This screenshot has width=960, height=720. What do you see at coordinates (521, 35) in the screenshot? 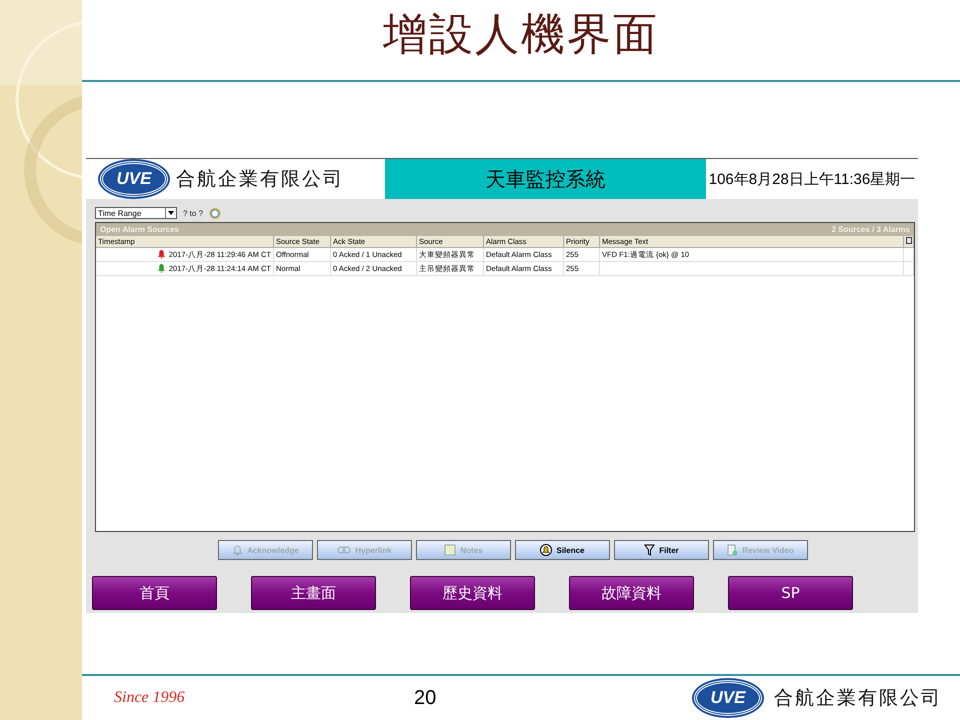
I see `slide-title: 增設人機界面` at bounding box center [521, 35].